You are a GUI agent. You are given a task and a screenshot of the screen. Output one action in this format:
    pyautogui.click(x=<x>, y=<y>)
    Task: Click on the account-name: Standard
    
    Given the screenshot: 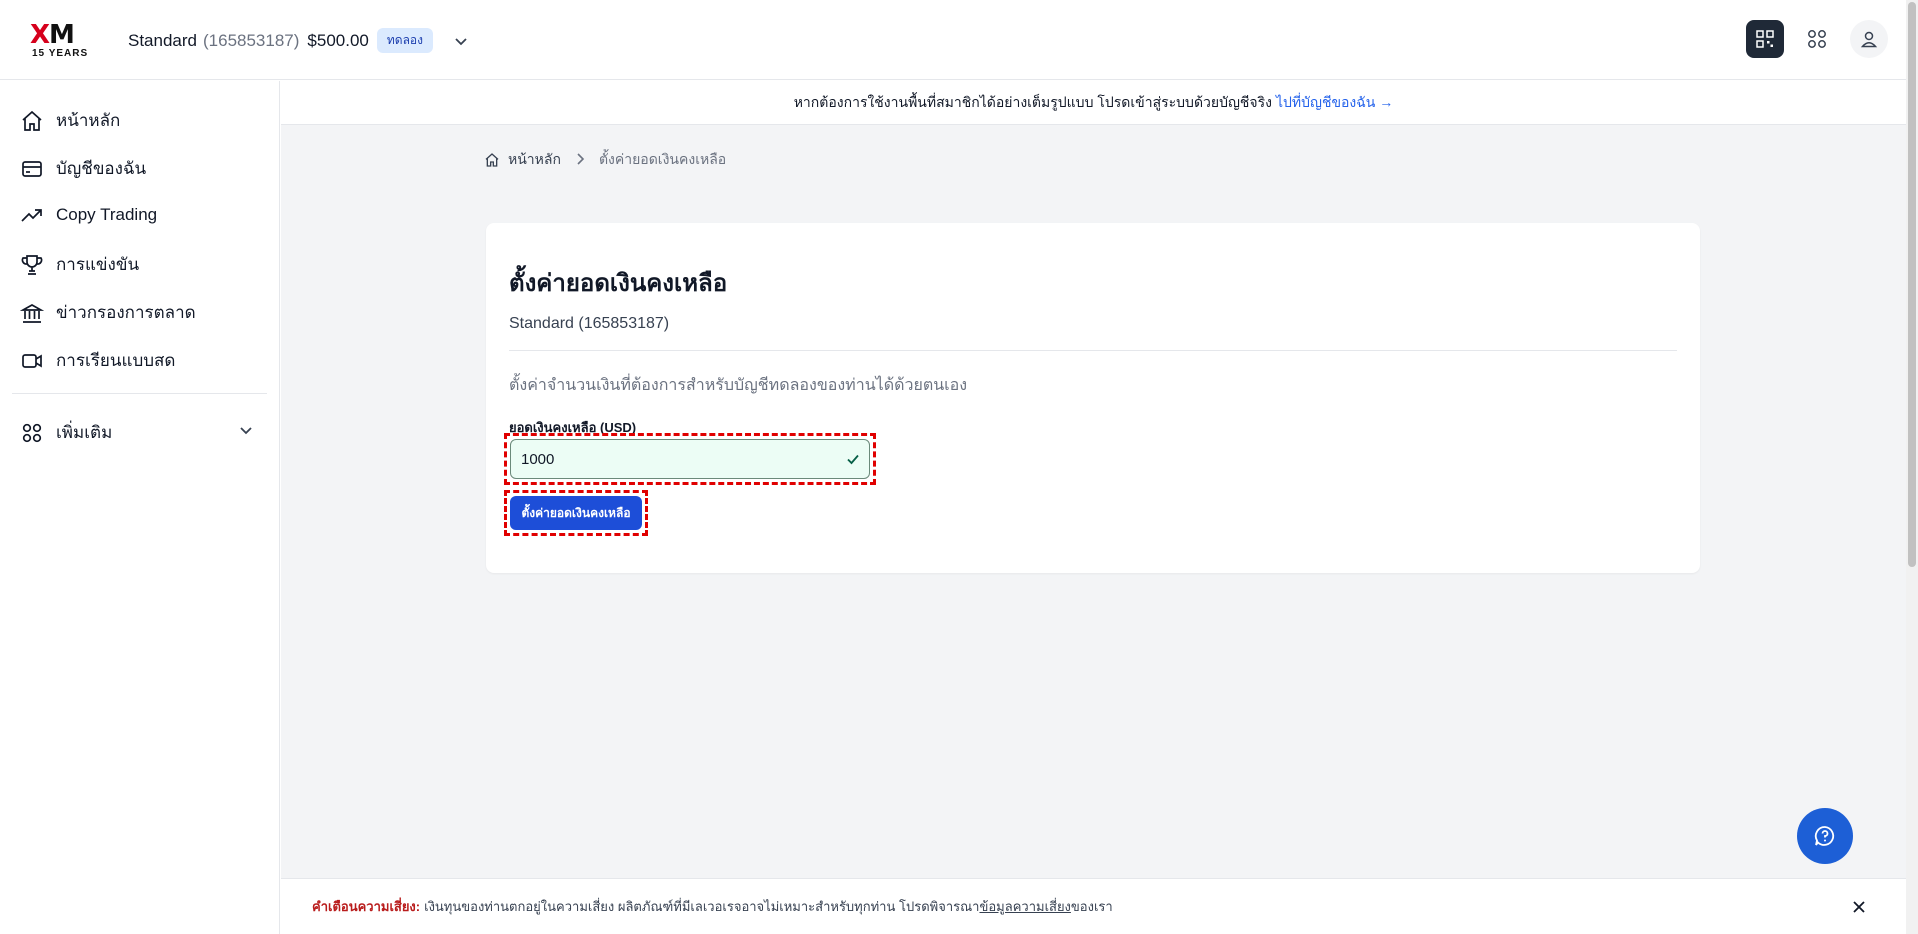 What is the action you would take?
    pyautogui.click(x=162, y=40)
    